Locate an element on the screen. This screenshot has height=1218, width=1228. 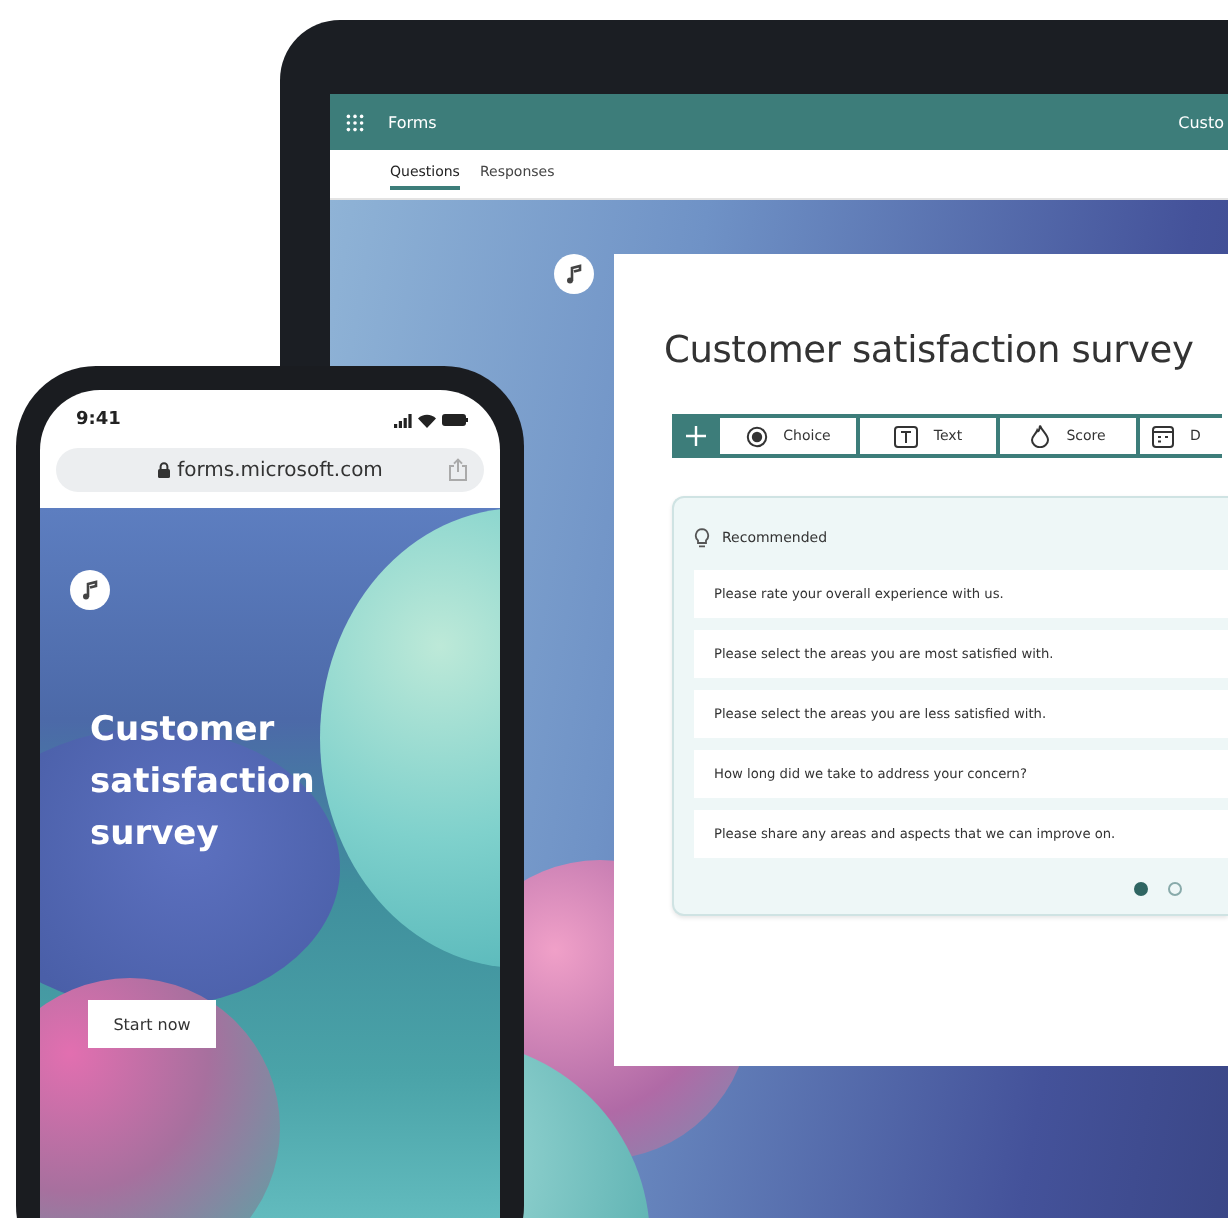
radio-icon is located at coordinates (756, 436).